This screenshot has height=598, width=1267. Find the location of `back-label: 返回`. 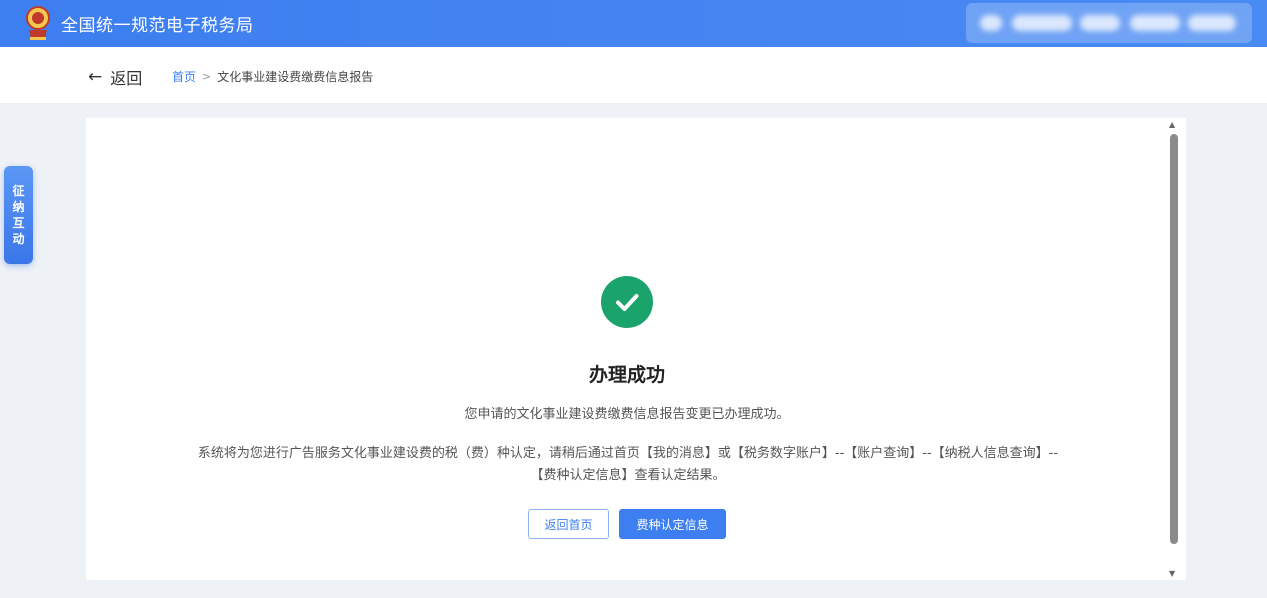

back-label: 返回 is located at coordinates (126, 78).